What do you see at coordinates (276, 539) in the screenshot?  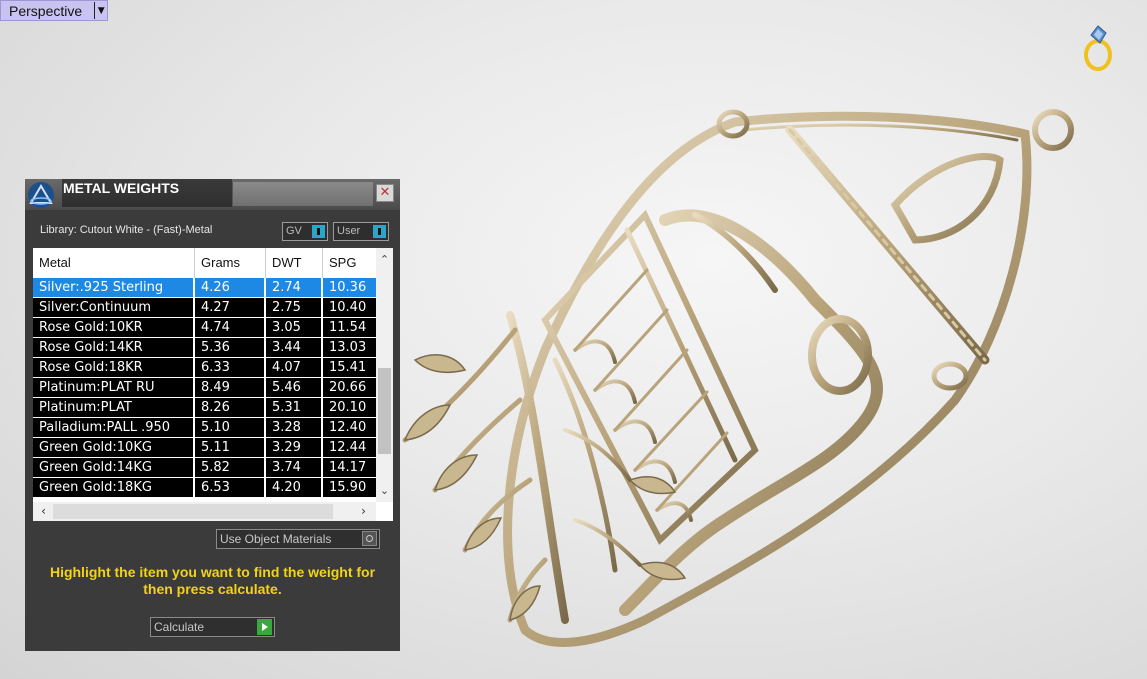 I see `use-object-materials-label: Use Object Materials` at bounding box center [276, 539].